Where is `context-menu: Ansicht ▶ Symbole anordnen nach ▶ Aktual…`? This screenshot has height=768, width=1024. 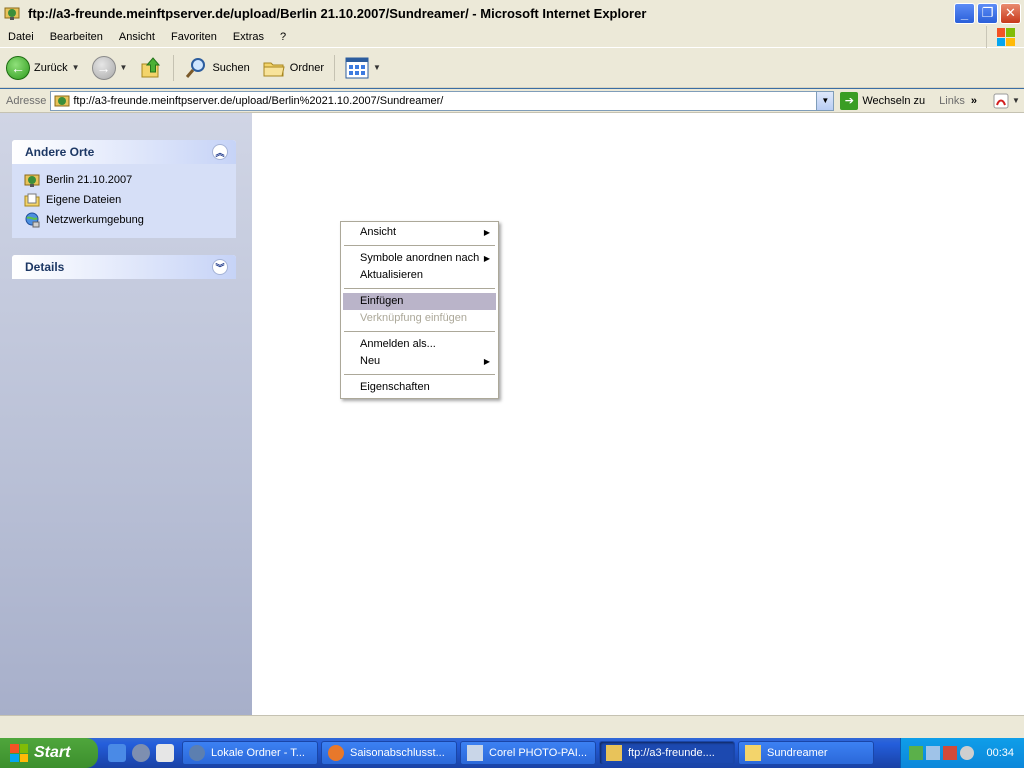 context-menu: Ansicht ▶ Symbole anordnen nach ▶ Aktual… is located at coordinates (419, 310).